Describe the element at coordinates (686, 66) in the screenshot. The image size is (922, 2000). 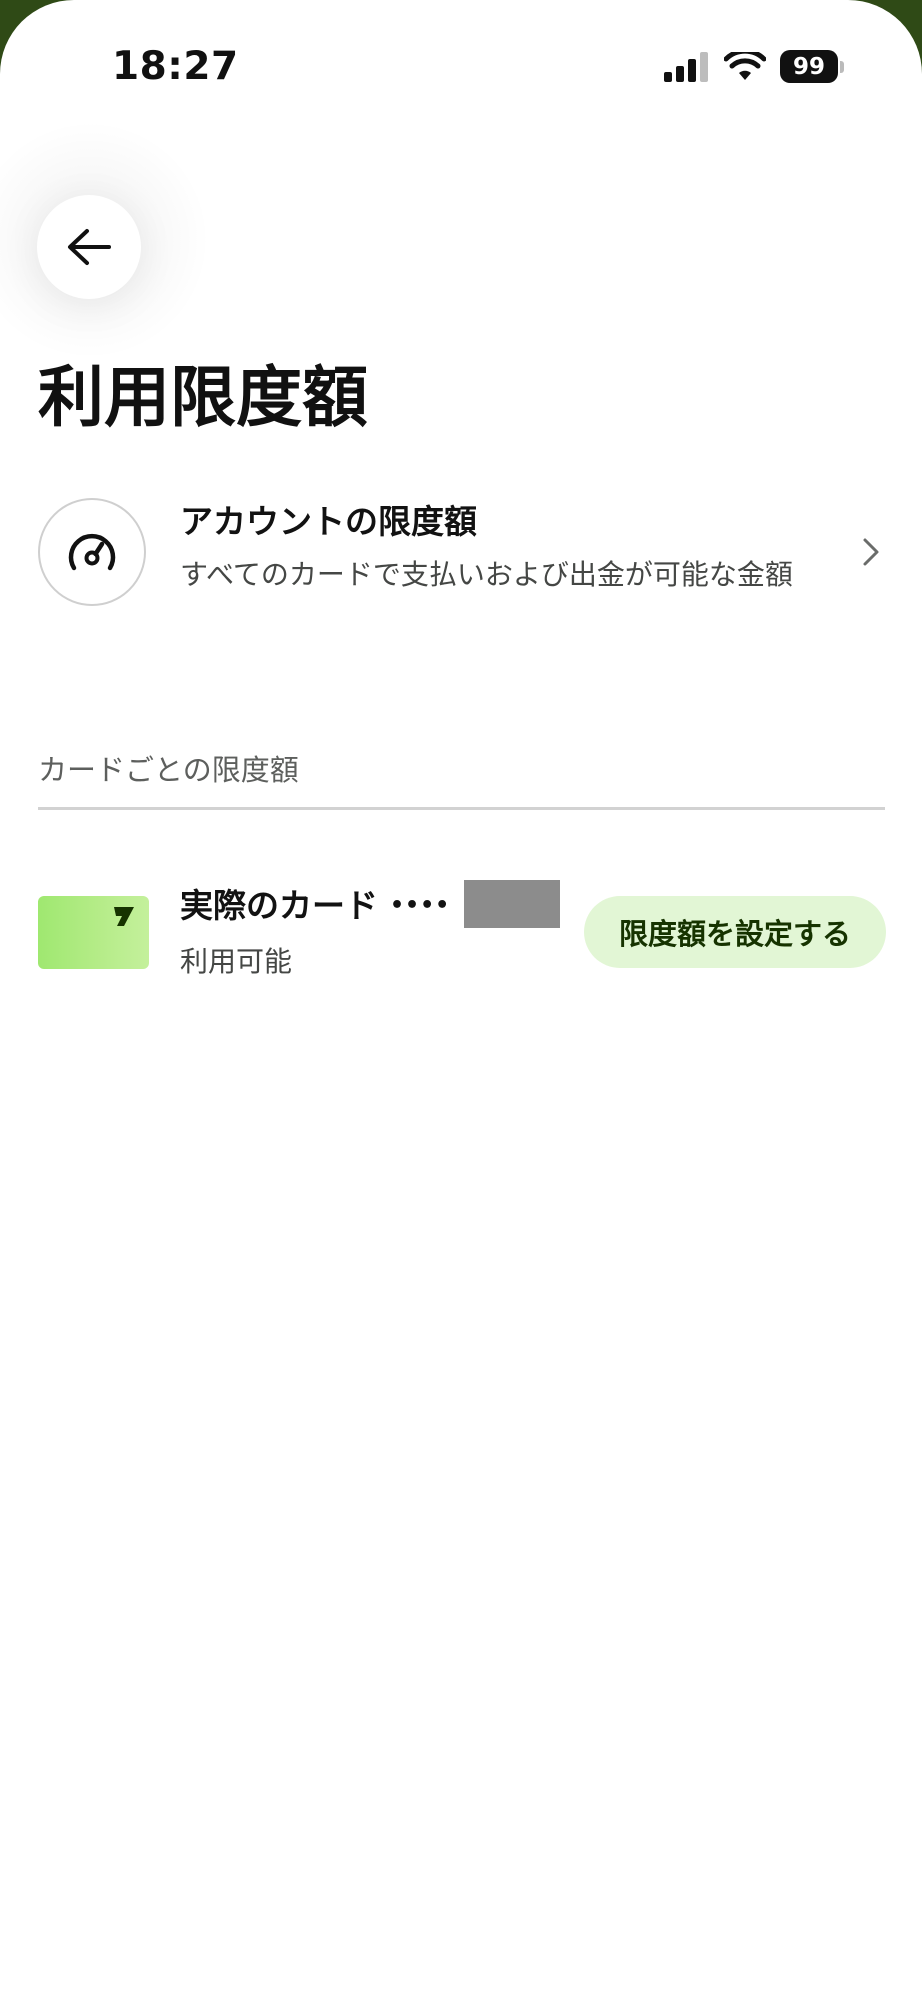
I see `cellular-signal-icon` at that location.